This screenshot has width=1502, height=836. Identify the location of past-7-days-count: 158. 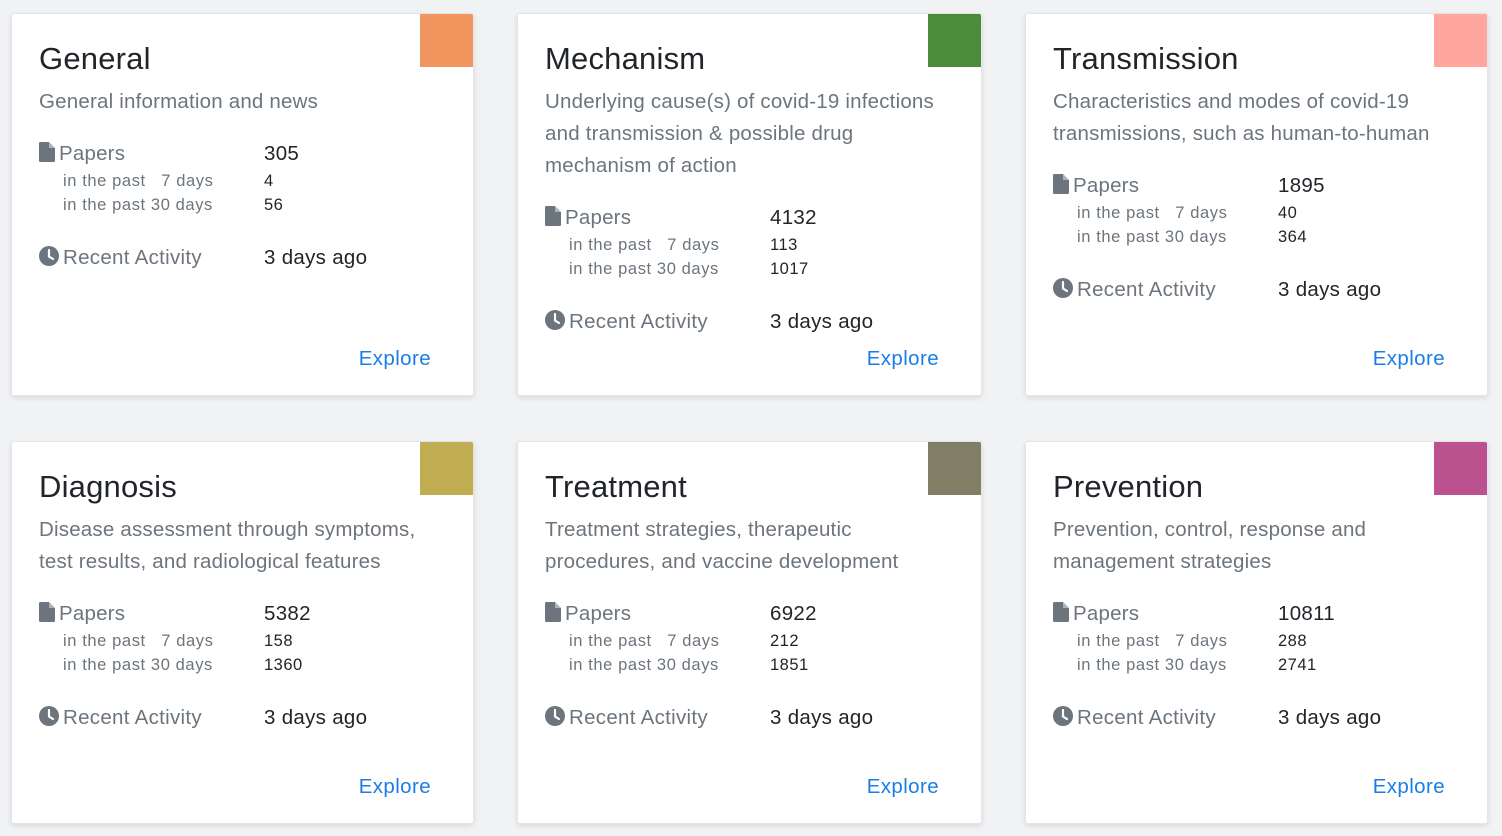
(279, 641).